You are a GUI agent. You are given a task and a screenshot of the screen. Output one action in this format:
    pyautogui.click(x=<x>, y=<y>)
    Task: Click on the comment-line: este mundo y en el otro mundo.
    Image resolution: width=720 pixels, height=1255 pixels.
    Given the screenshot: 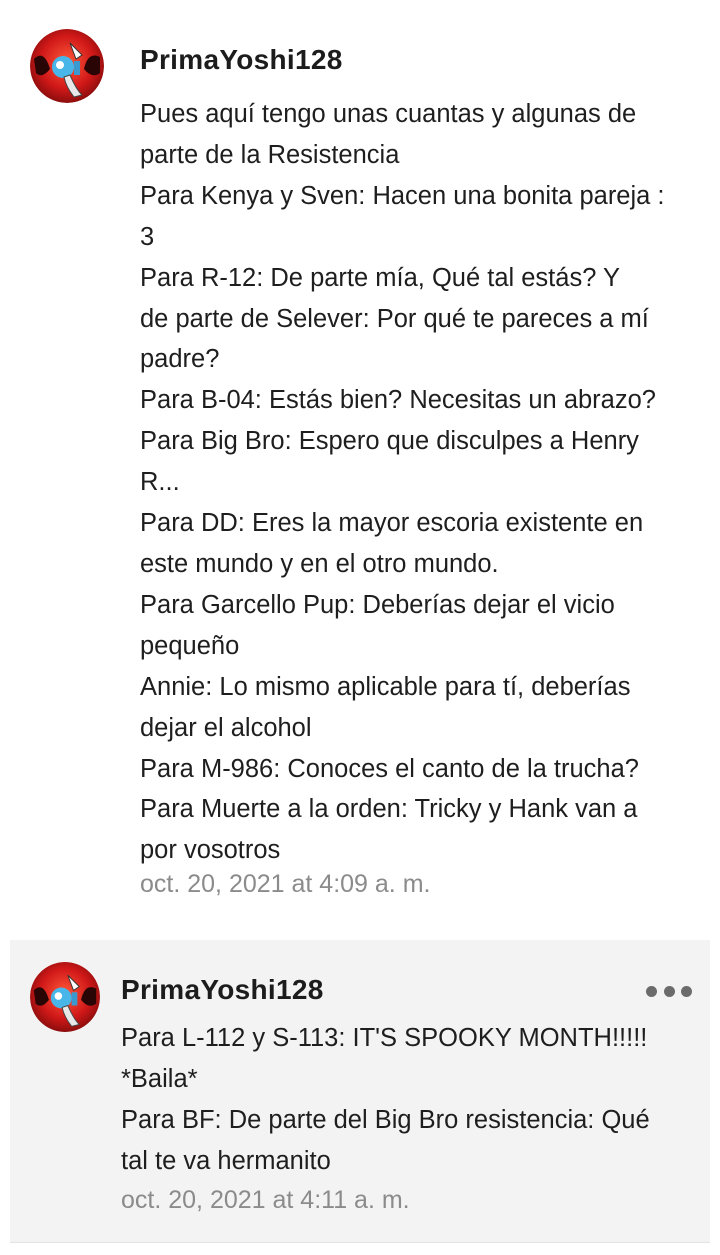 What is the action you would take?
    pyautogui.click(x=319, y=563)
    